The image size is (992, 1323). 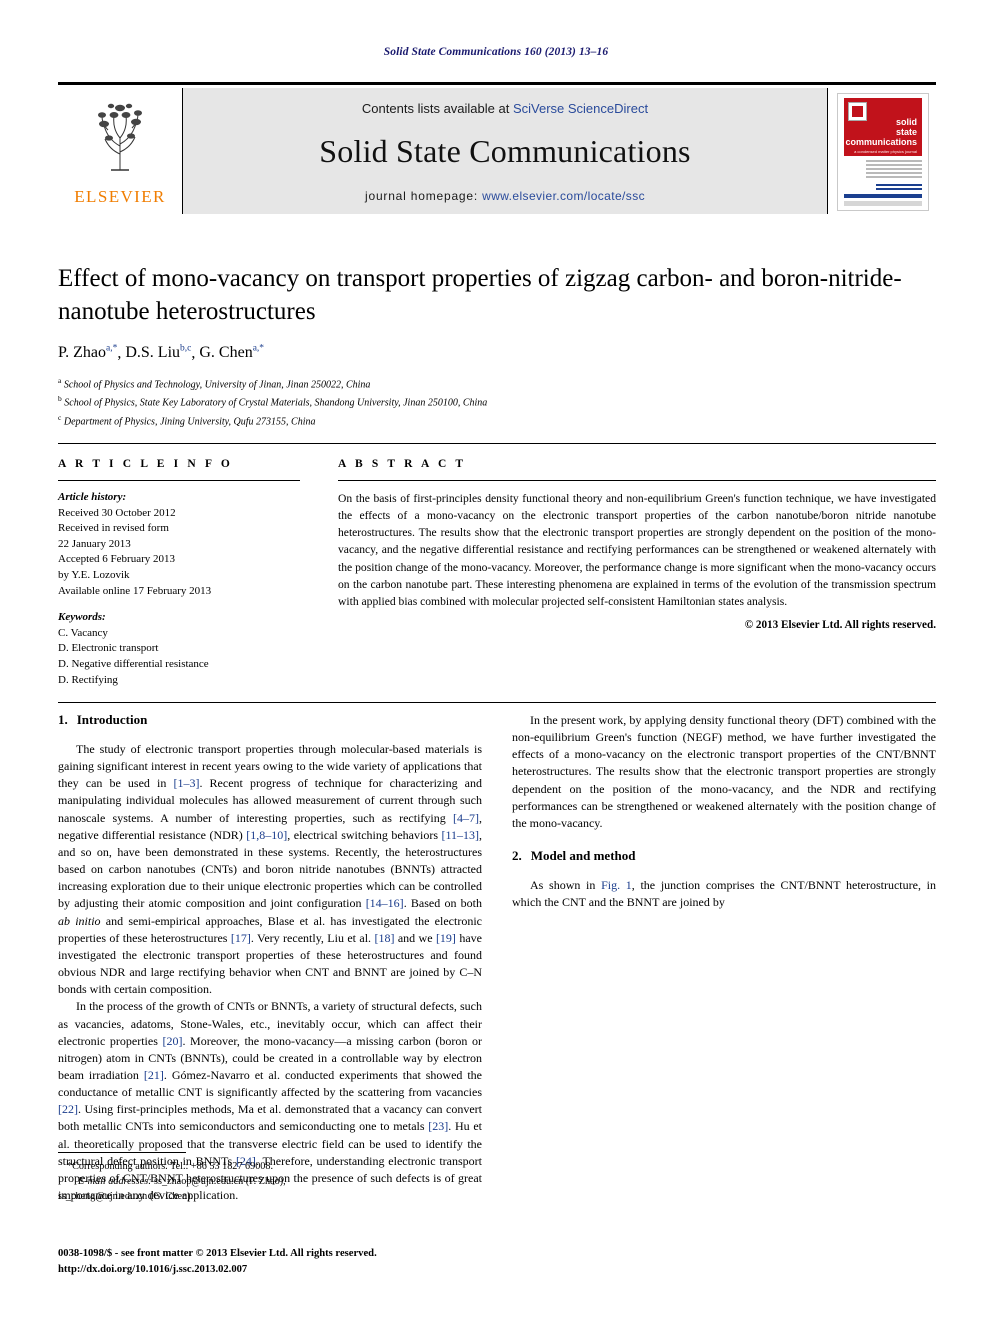 What do you see at coordinates (580, 108) in the screenshot?
I see `sciencedirect-link: SciVerse ScienceDirect` at bounding box center [580, 108].